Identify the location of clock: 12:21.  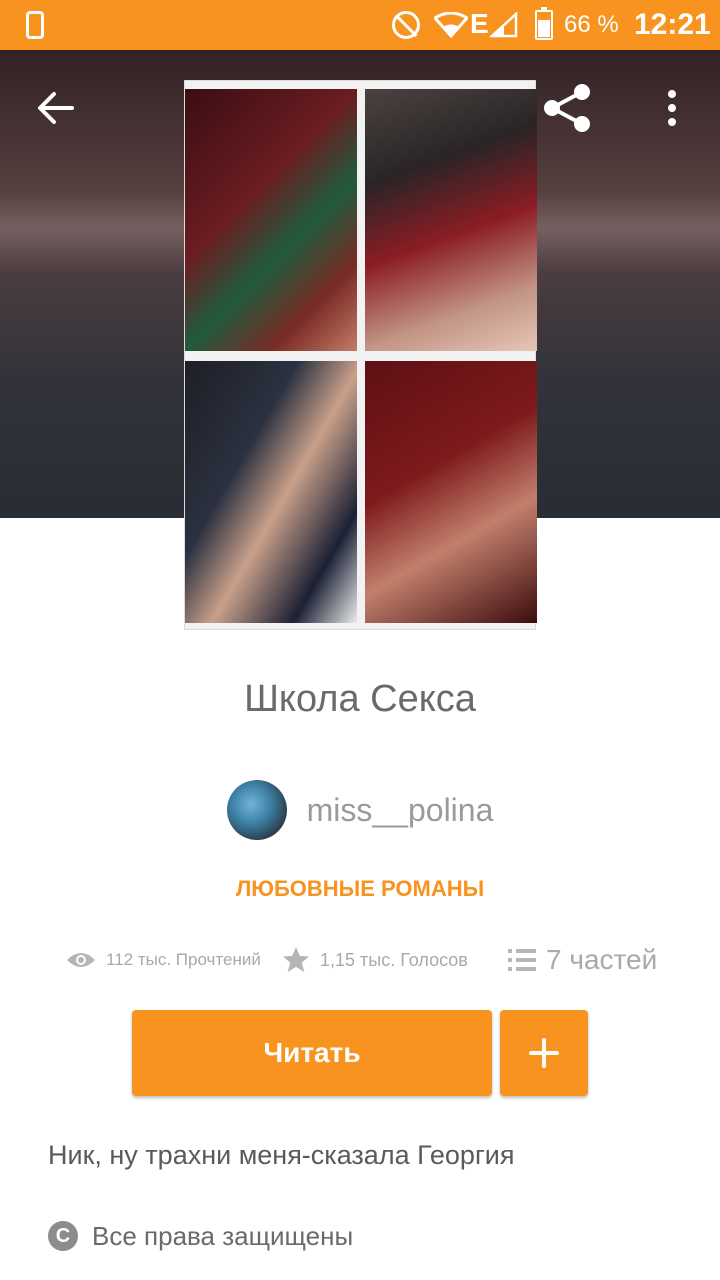
(672, 24).